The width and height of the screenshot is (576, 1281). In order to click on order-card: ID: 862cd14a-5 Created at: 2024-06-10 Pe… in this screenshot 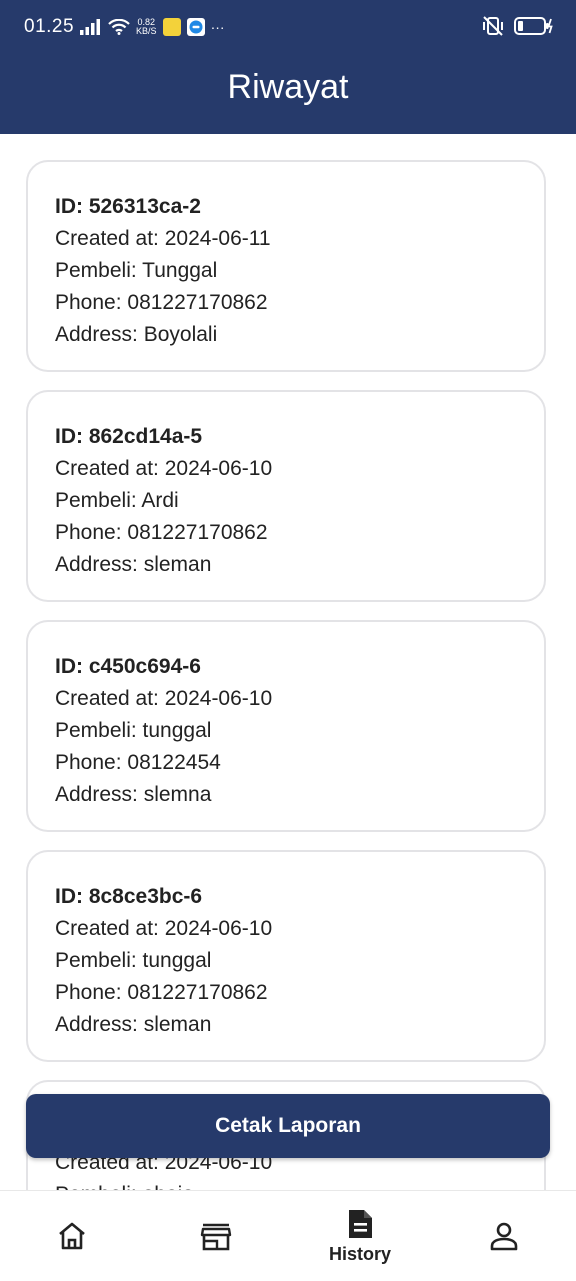, I will do `click(286, 496)`.